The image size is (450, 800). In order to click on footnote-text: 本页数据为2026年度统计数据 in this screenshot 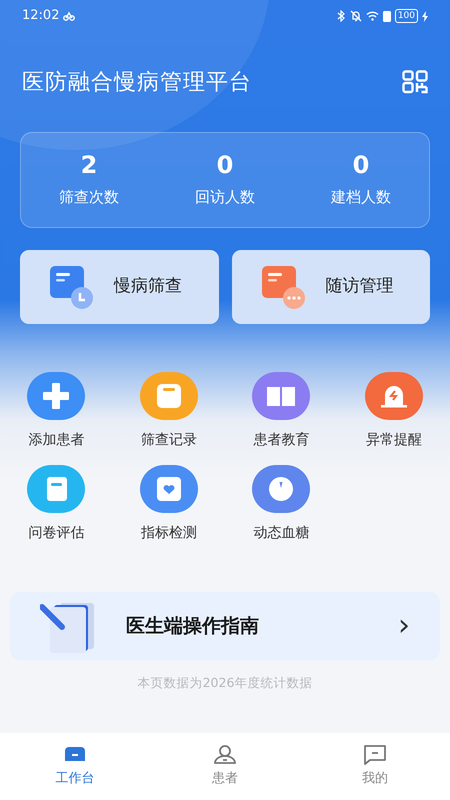, I will do `click(225, 683)`.